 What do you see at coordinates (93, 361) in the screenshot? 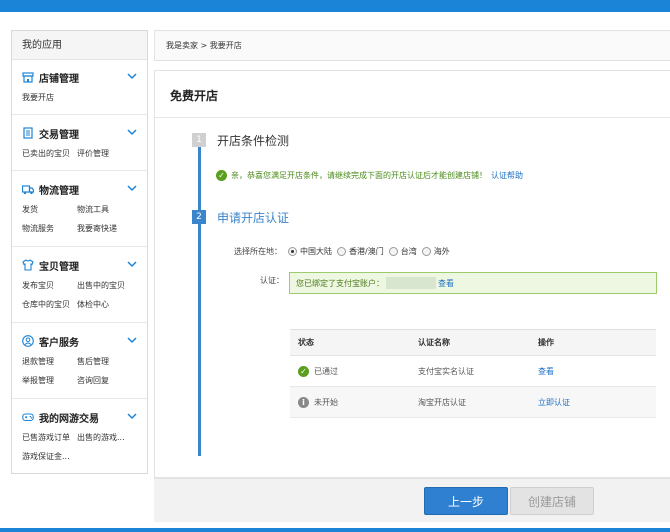
I see `sidebar-link-after-sales: 售后管理` at bounding box center [93, 361].